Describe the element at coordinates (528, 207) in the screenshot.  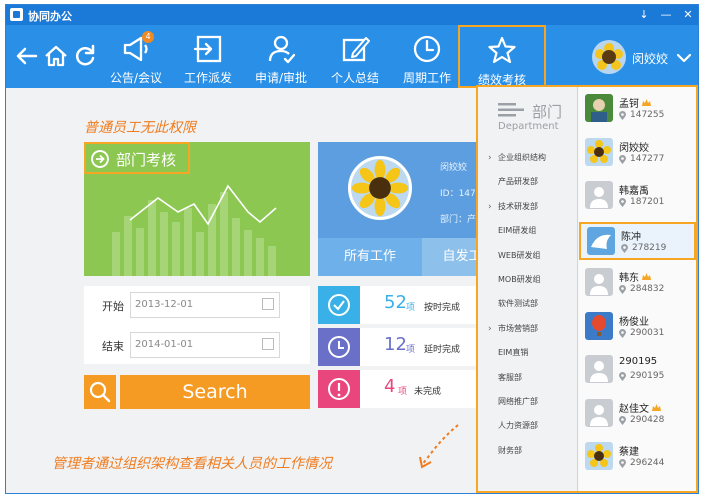
I see `dept-item: › 技术研发部` at that location.